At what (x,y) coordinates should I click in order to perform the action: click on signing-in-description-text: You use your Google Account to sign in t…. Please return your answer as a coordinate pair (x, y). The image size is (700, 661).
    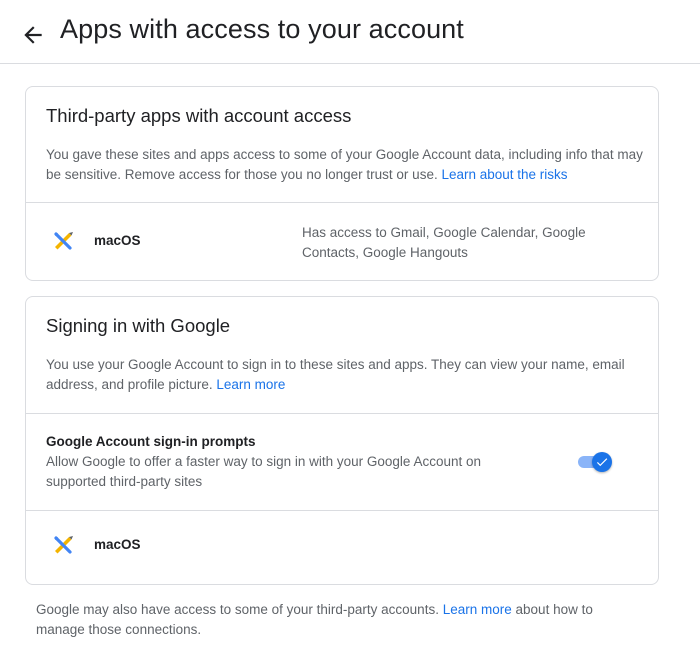
    Looking at the image, I should click on (335, 374).